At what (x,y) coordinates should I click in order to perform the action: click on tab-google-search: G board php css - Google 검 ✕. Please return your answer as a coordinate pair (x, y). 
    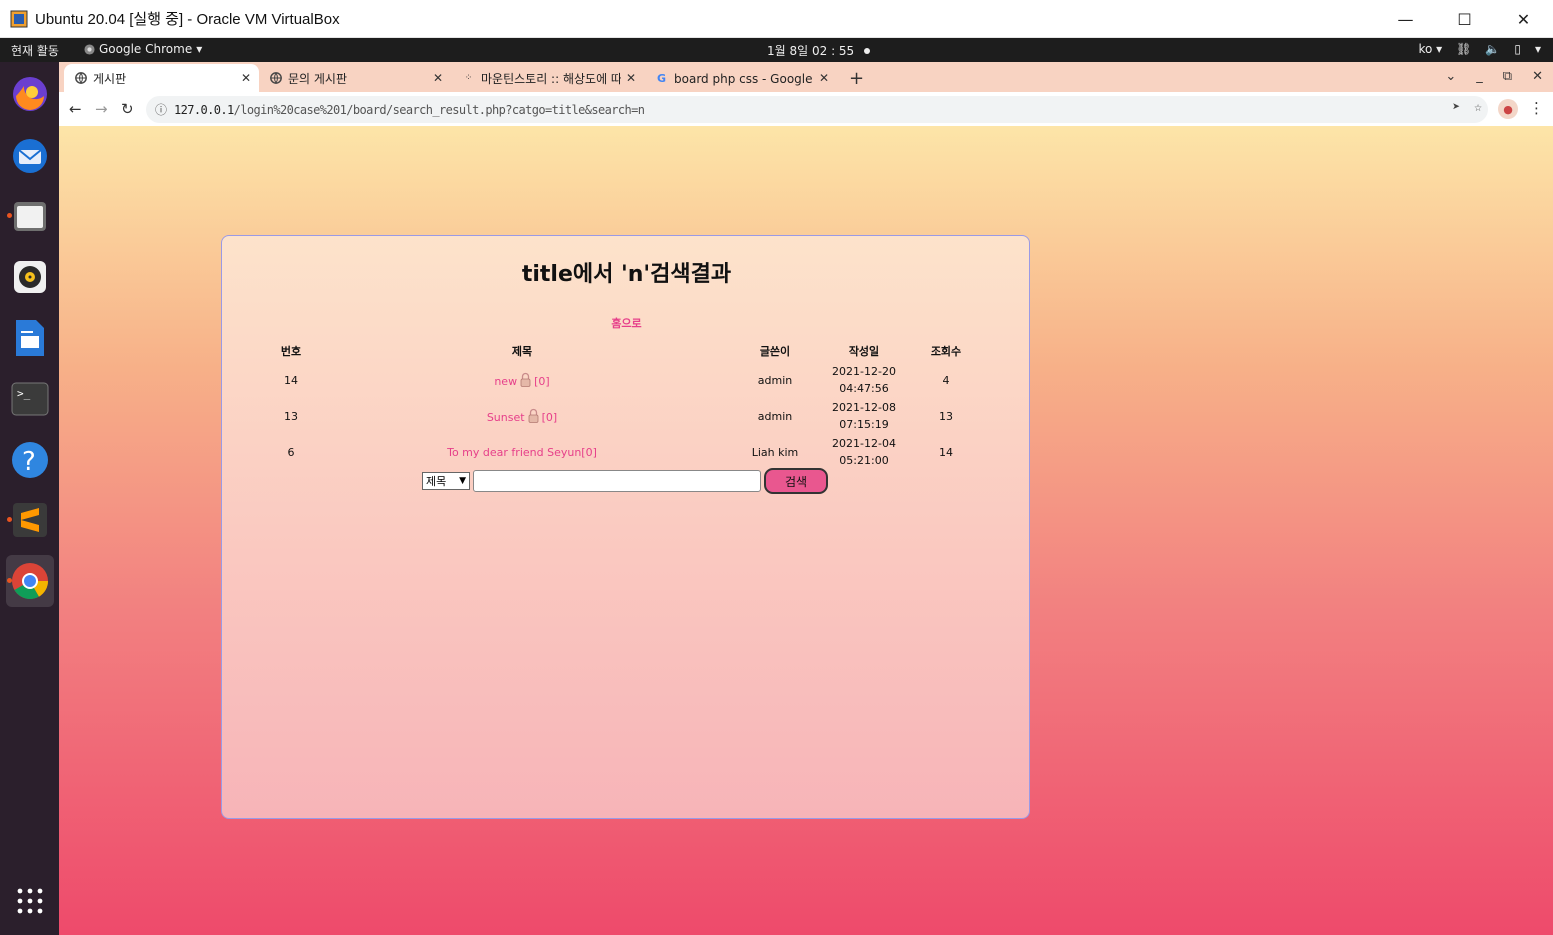
    Looking at the image, I should click on (741, 78).